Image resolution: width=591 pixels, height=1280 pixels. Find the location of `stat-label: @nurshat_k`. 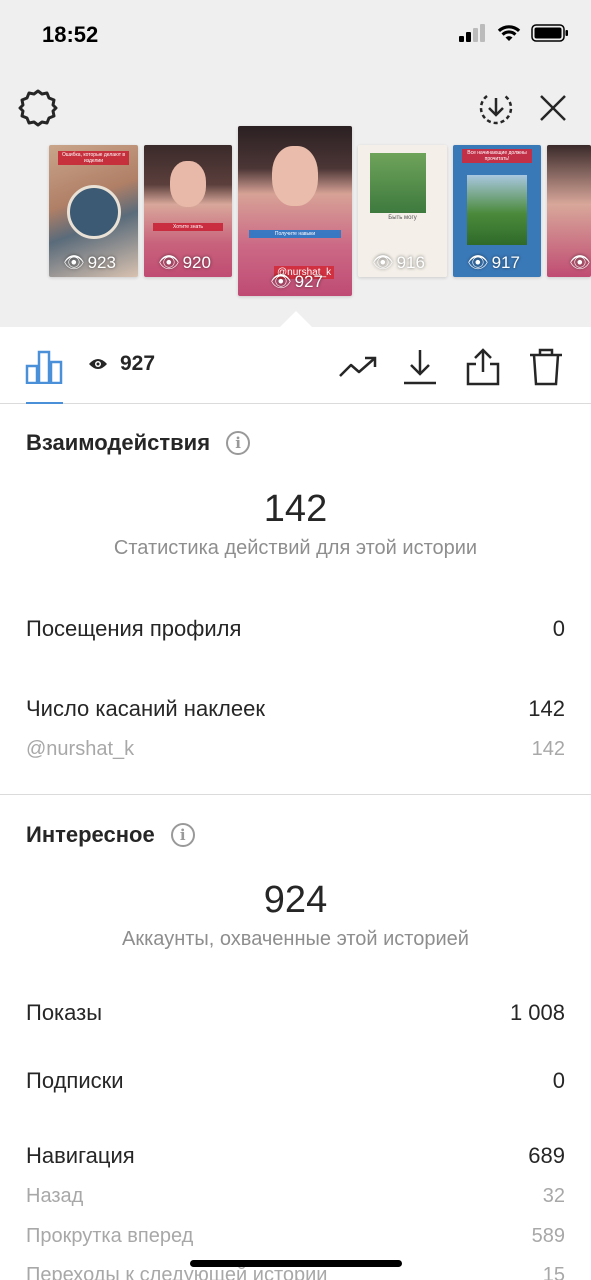

stat-label: @nurshat_k is located at coordinates (80, 749).